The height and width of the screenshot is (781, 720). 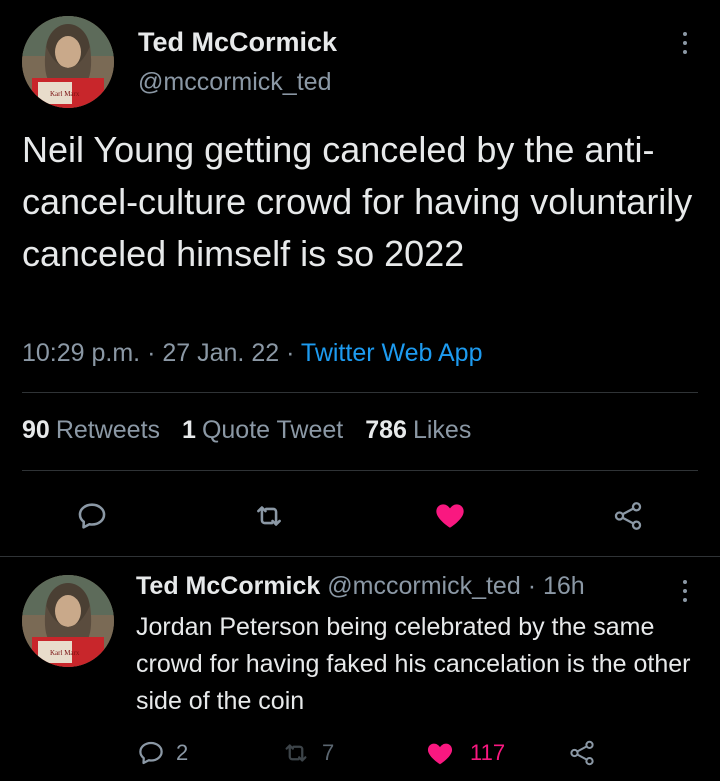 What do you see at coordinates (423, 586) in the screenshot?
I see `reply-author-handle: @mccormick_ted` at bounding box center [423, 586].